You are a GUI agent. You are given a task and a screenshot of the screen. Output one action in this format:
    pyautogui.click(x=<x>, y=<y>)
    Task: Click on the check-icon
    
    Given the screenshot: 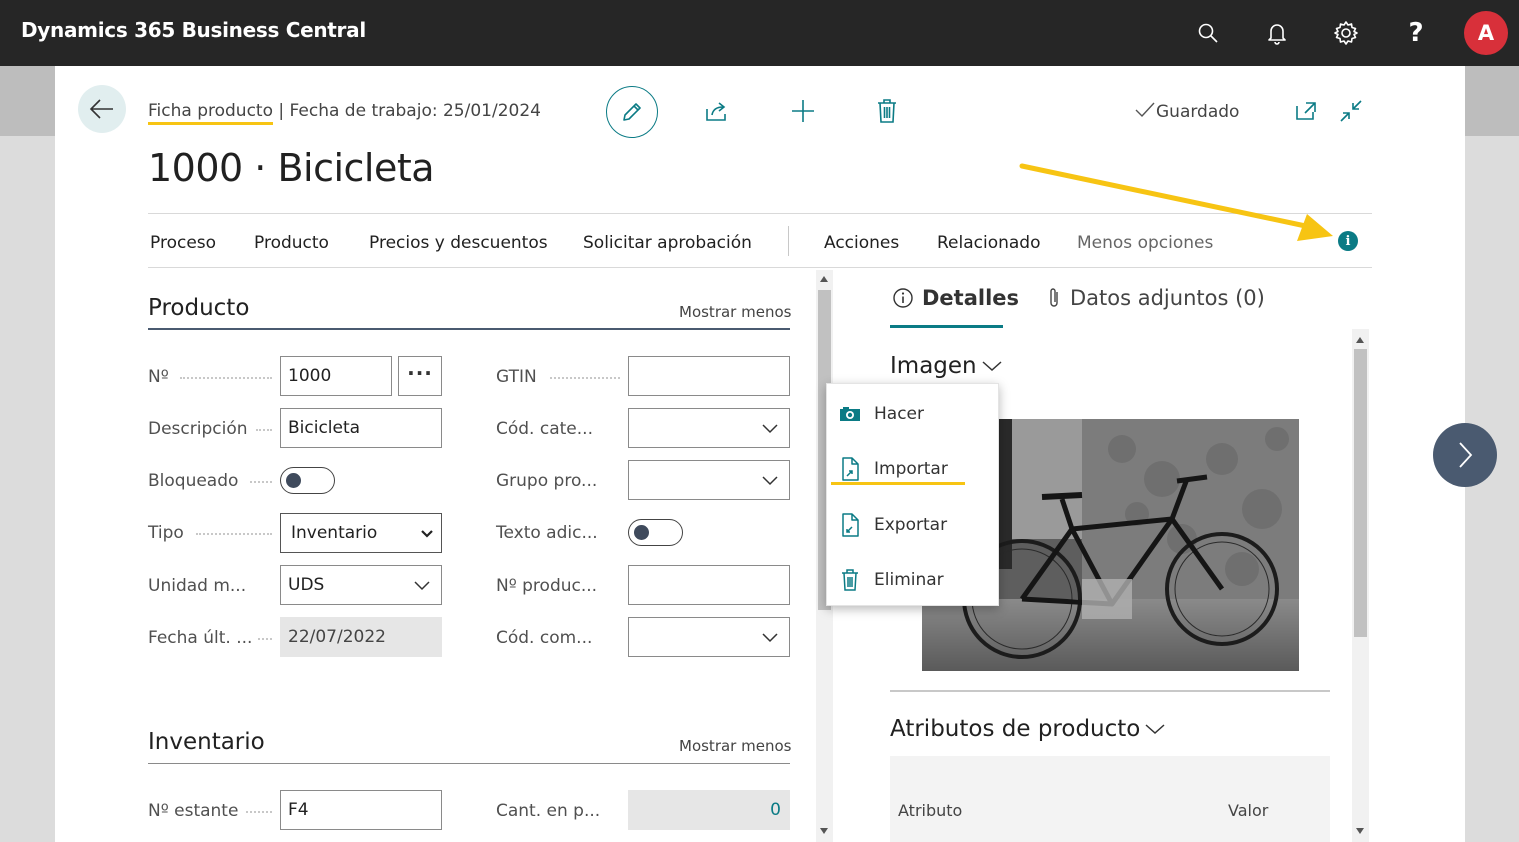 What is the action you would take?
    pyautogui.click(x=1145, y=110)
    